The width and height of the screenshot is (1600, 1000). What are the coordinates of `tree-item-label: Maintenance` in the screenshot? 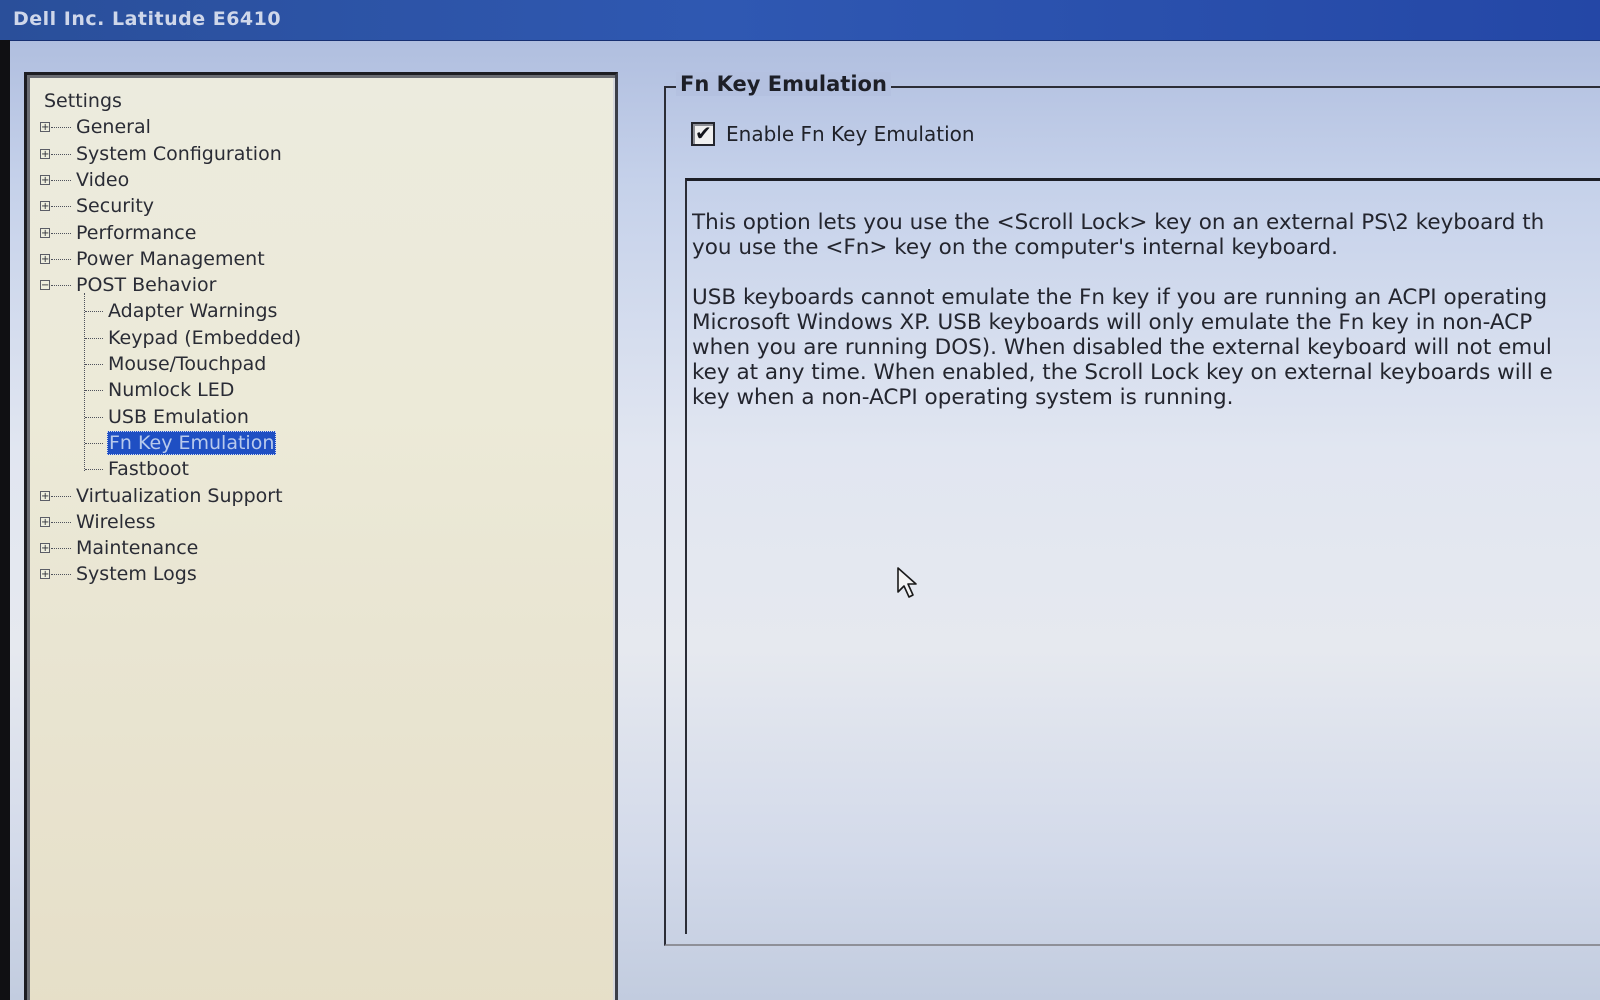 It's located at (137, 548).